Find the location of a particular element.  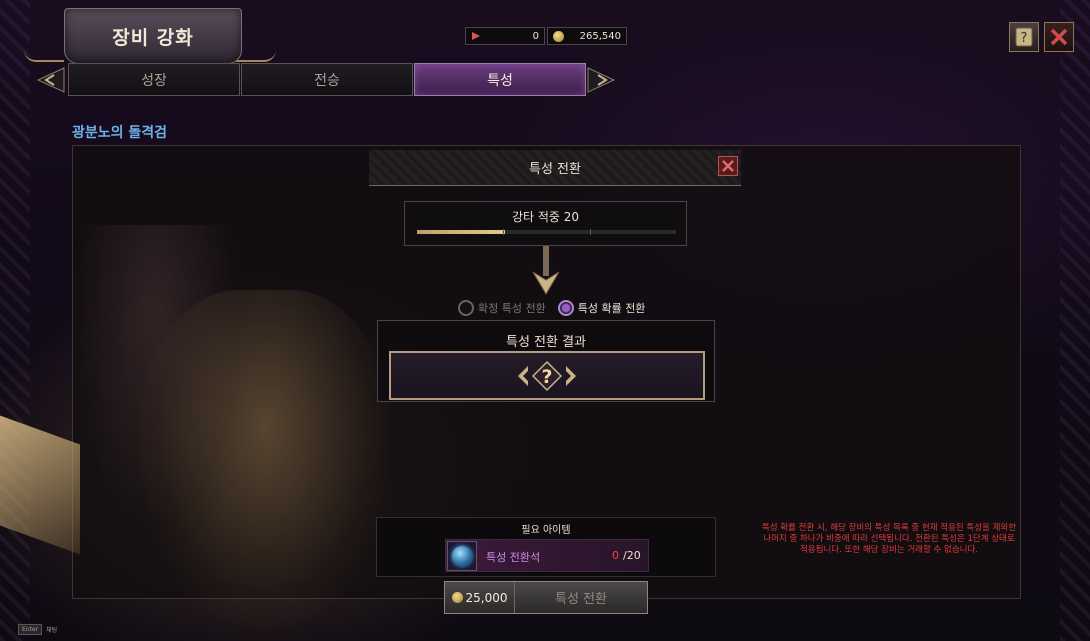

cost-display: 25,000 is located at coordinates (480, 597).